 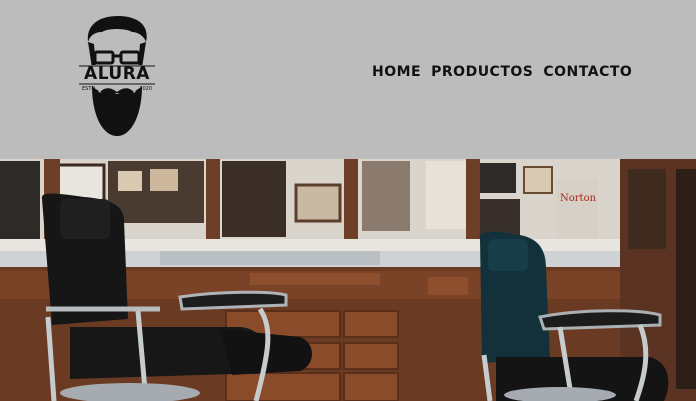 I want to click on nav-home-link: HOME, so click(x=396, y=72).